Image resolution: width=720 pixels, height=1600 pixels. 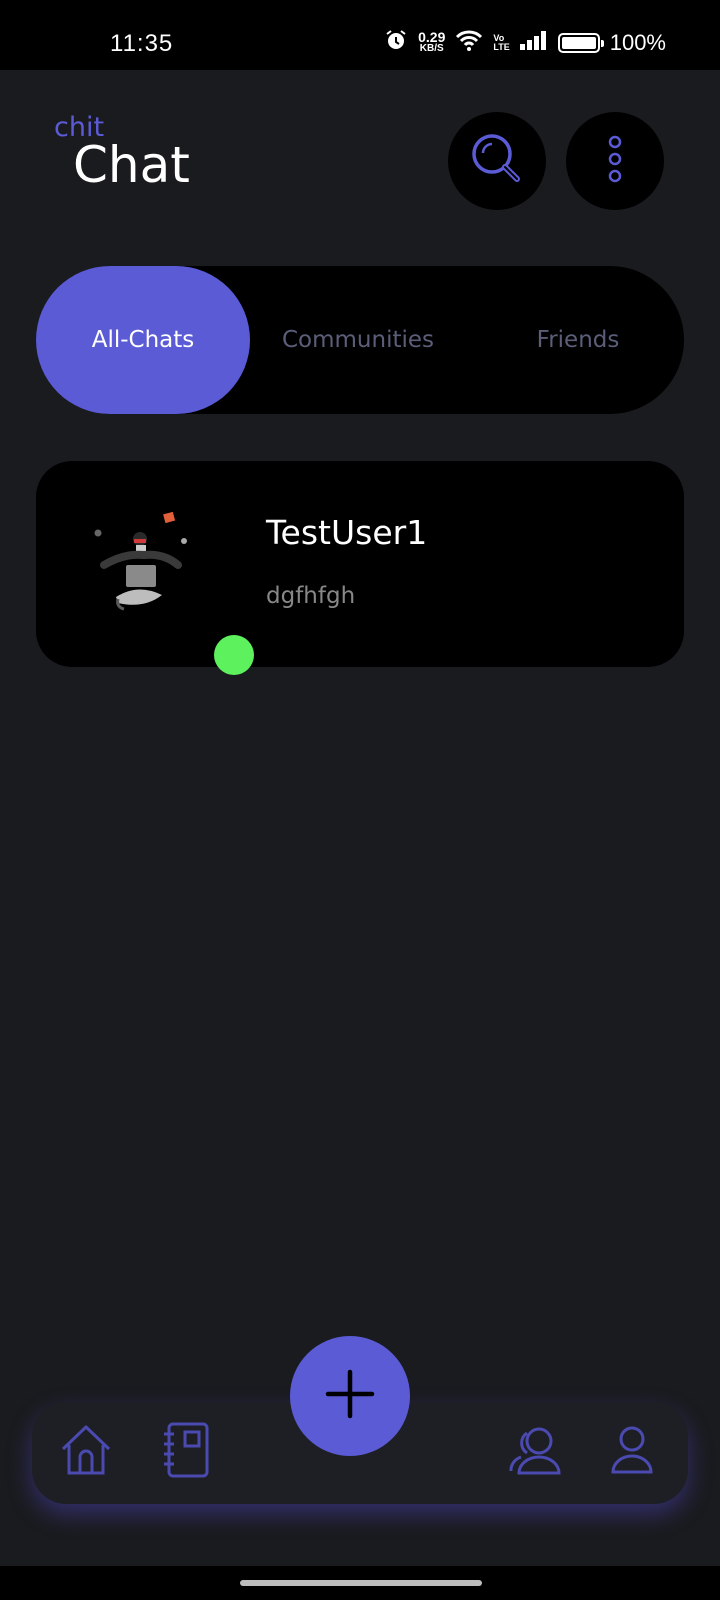 I want to click on status-indicators: 0.29 KB/S Vo LTE 100%, so click(x=525, y=43).